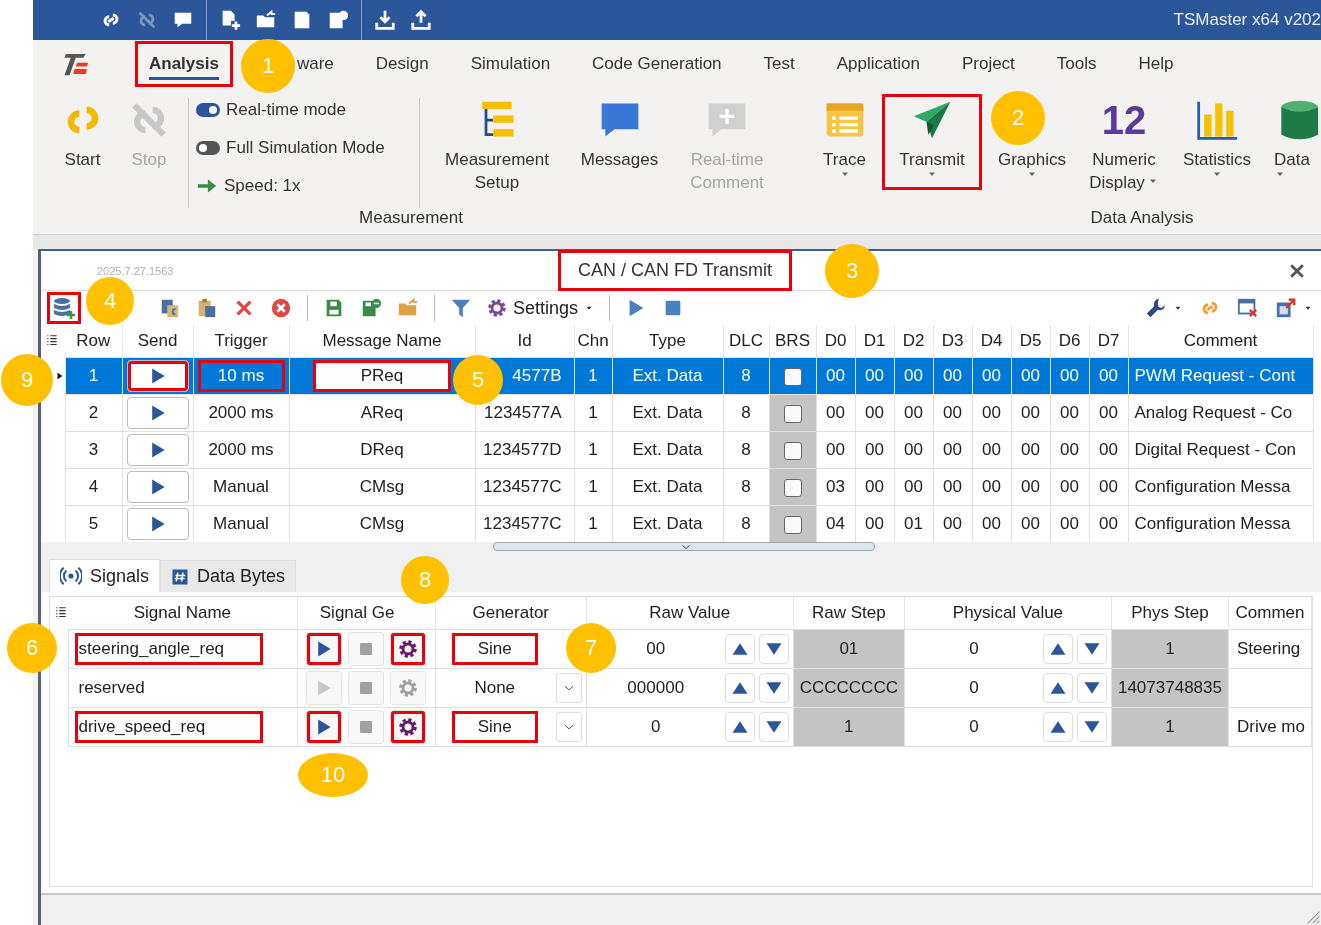 The width and height of the screenshot is (1321, 925). What do you see at coordinates (1142, 218) in the screenshot?
I see `group-label: Data Analysis` at bounding box center [1142, 218].